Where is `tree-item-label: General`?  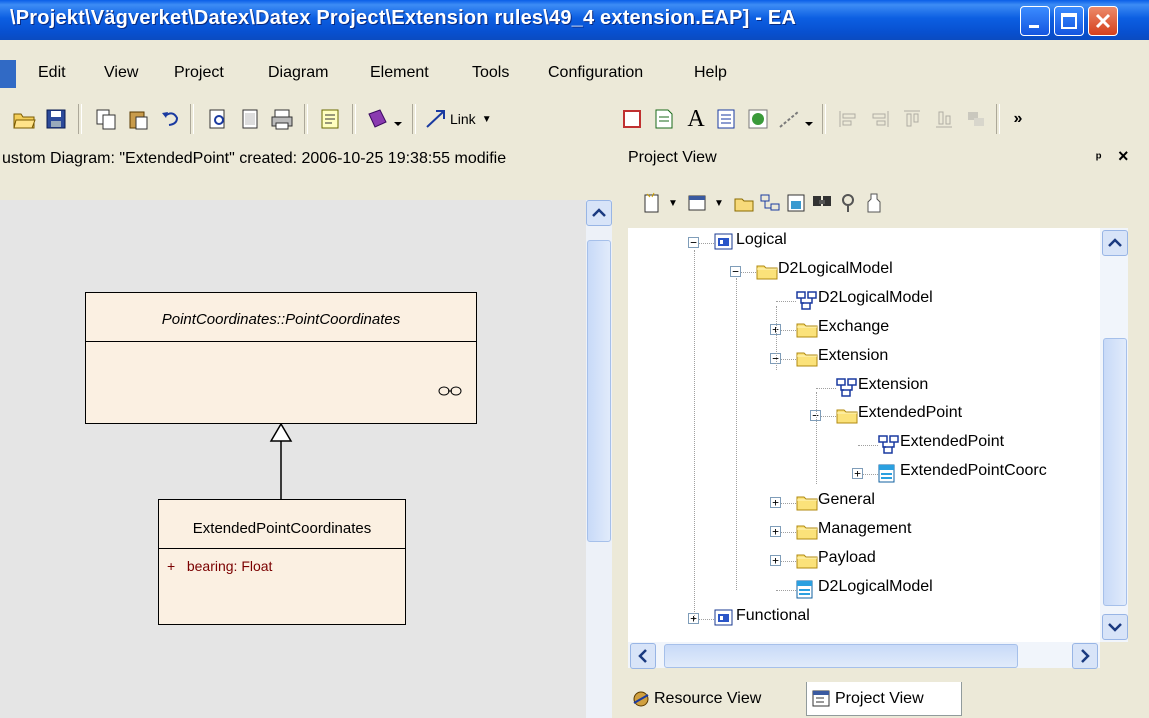
tree-item-label: General is located at coordinates (846, 499).